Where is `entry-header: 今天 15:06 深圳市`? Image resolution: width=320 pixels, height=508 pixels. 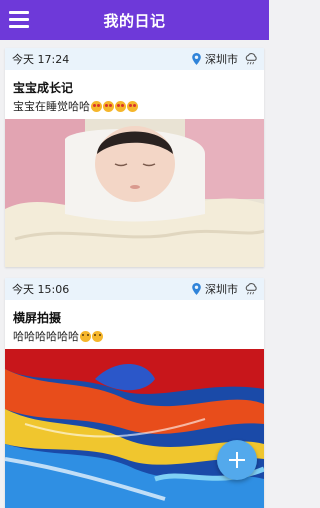 entry-header: 今天 15:06 深圳市 is located at coordinates (134, 289).